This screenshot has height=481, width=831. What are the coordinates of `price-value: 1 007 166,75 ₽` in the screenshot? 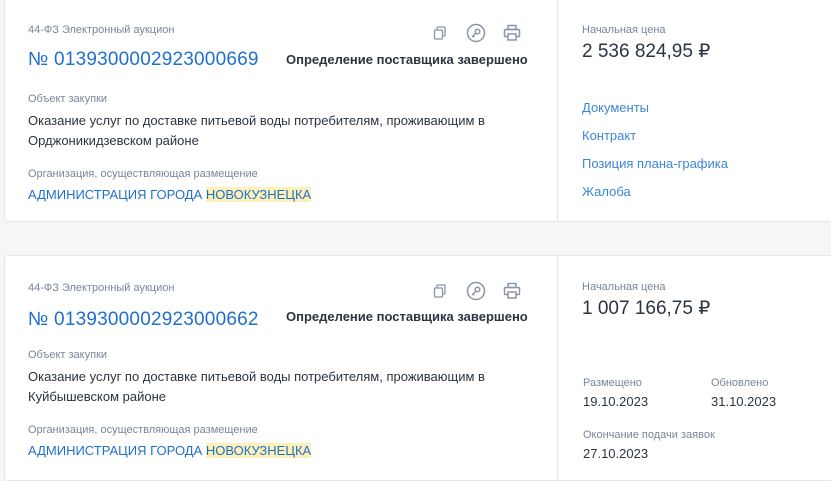 It's located at (646, 308).